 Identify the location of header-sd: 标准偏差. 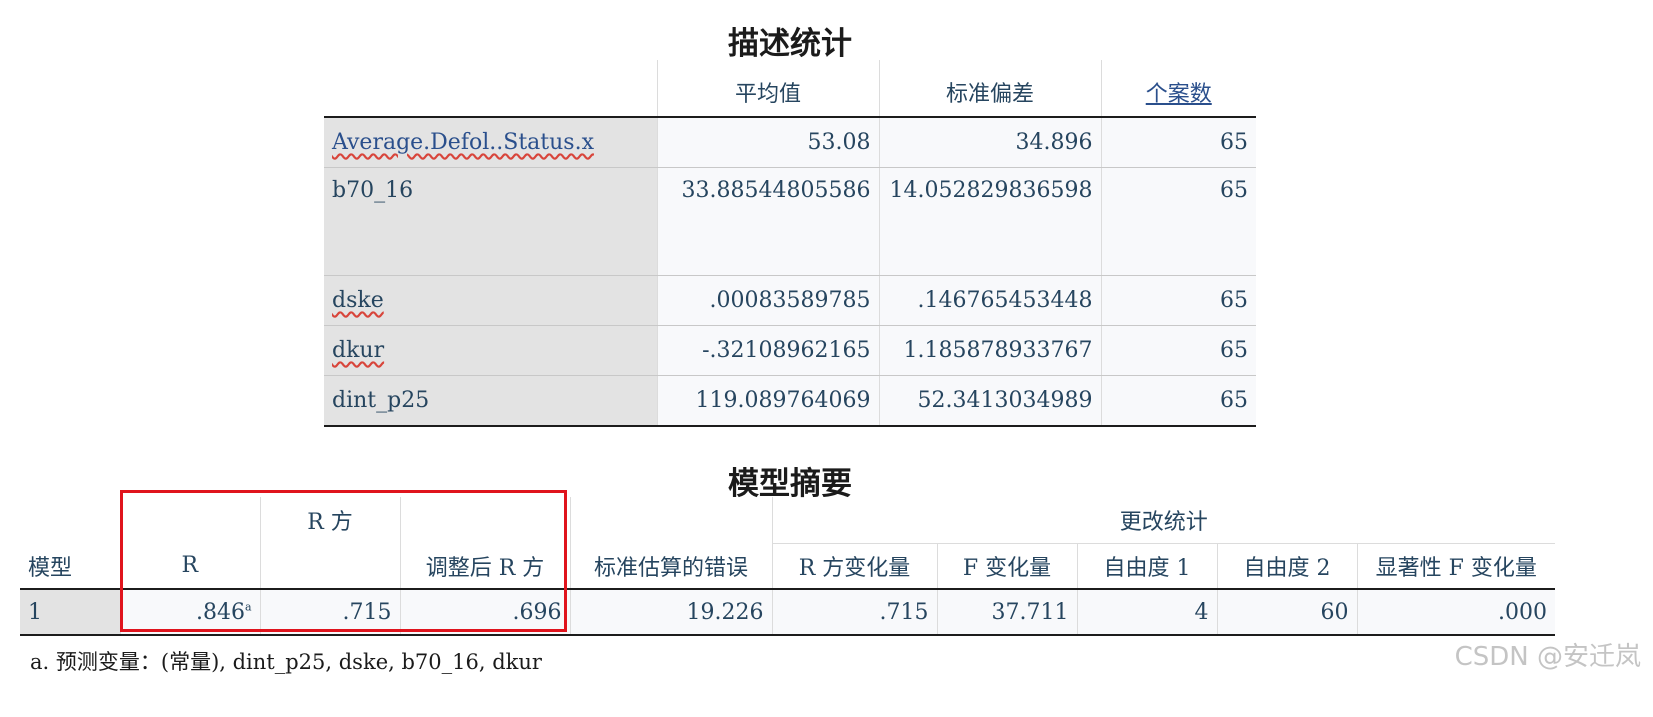
(989, 89).